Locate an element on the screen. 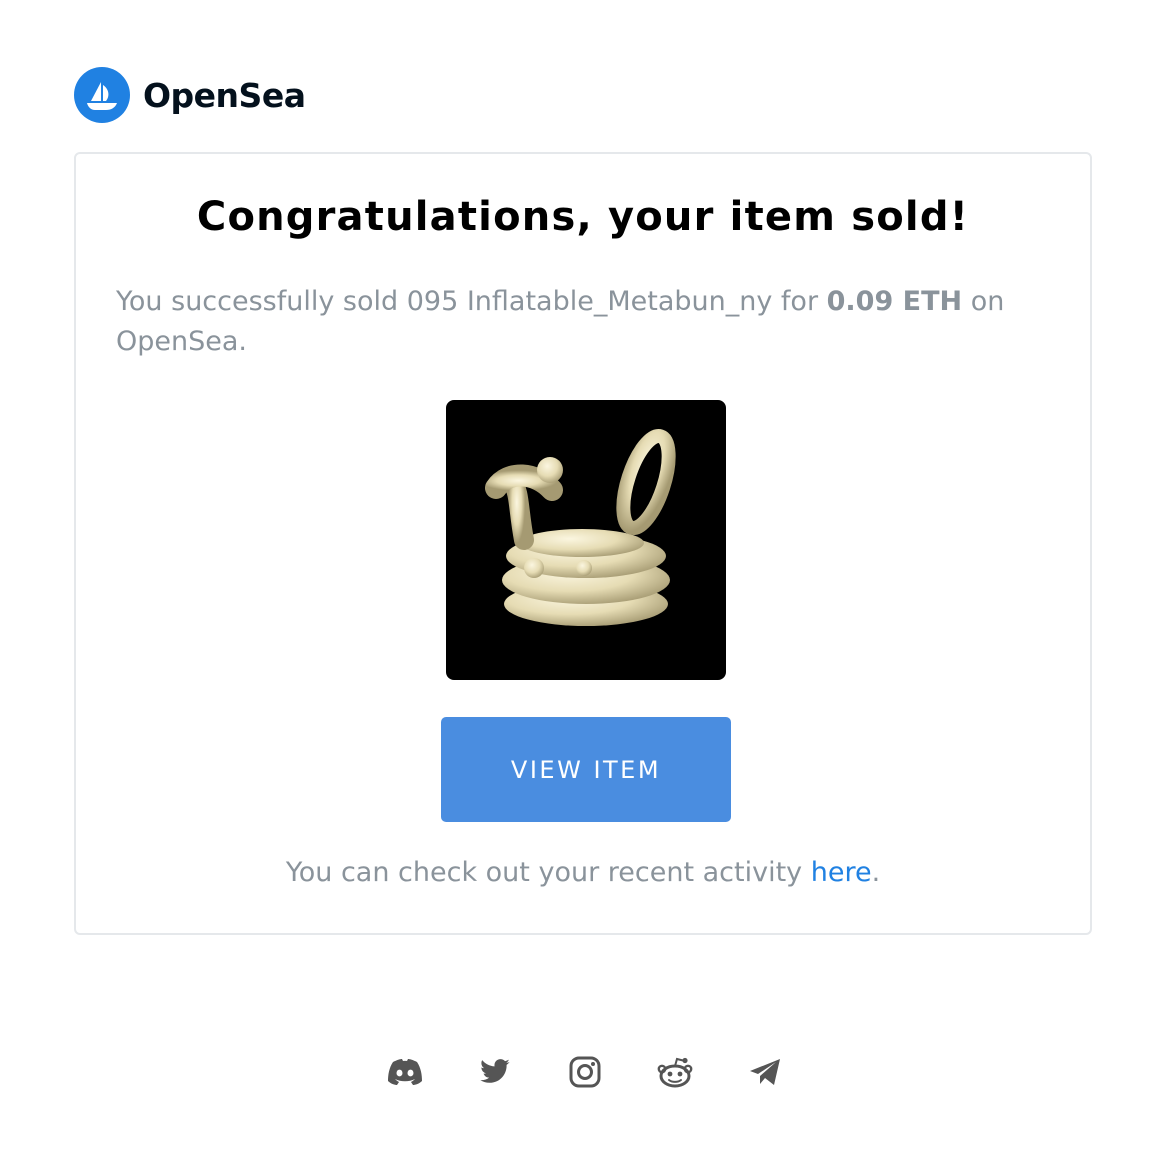  social-links is located at coordinates (585, 1072).